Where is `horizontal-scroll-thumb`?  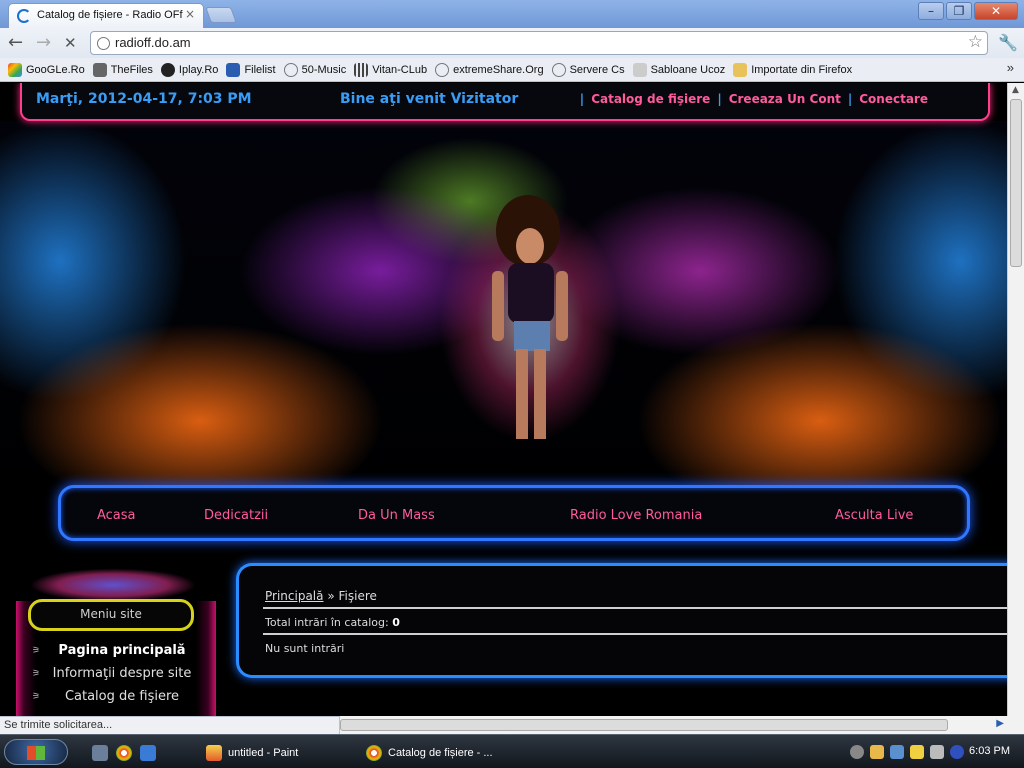
horizontal-scroll-thumb is located at coordinates (644, 725).